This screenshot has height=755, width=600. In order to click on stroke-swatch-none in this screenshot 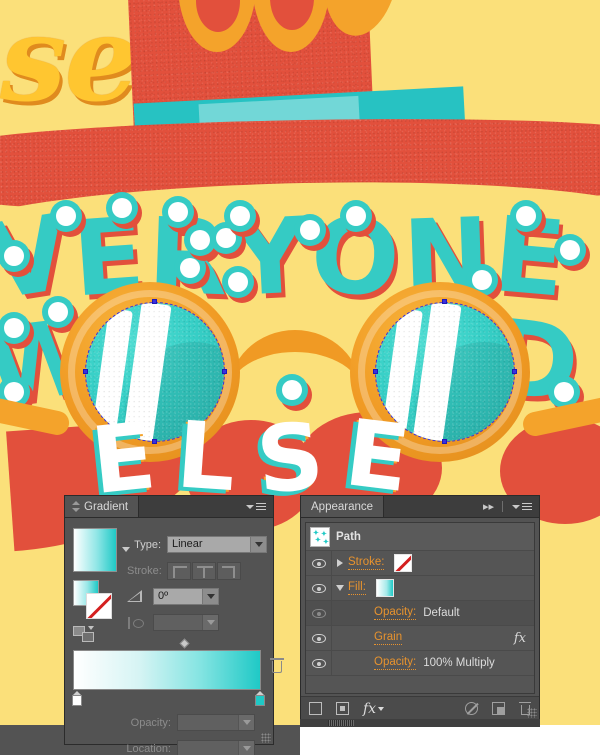, I will do `click(99, 606)`.